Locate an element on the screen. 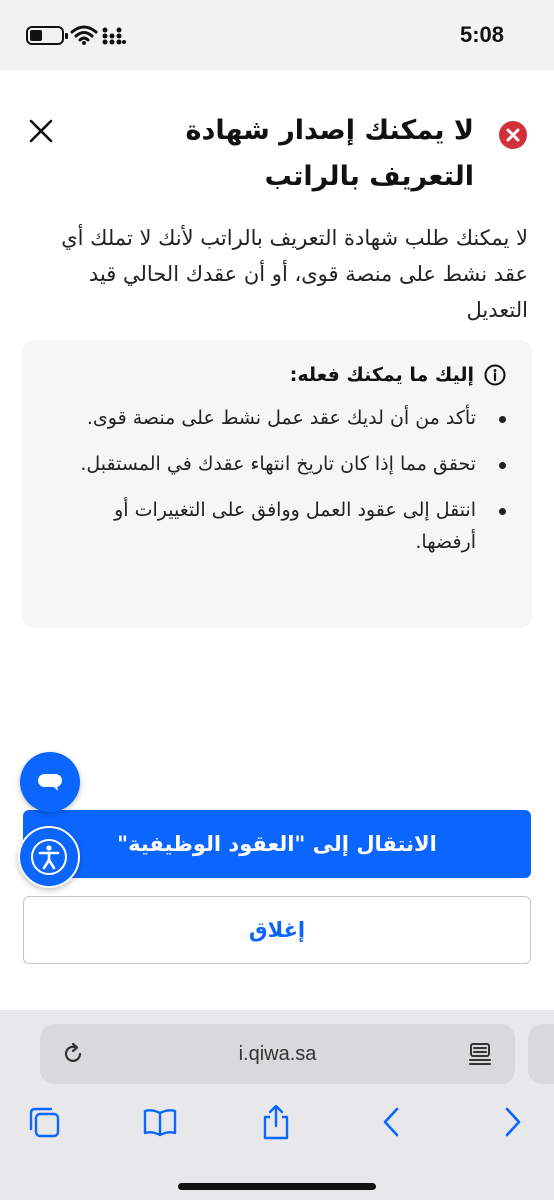 The width and height of the screenshot is (554, 1200). reader-icon is located at coordinates (480, 1054).